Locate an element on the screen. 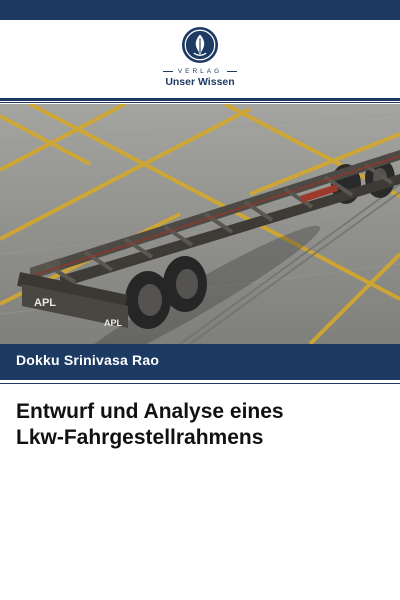 This screenshot has width=400, height=600. publisher-name: Unser Wissen is located at coordinates (200, 82).